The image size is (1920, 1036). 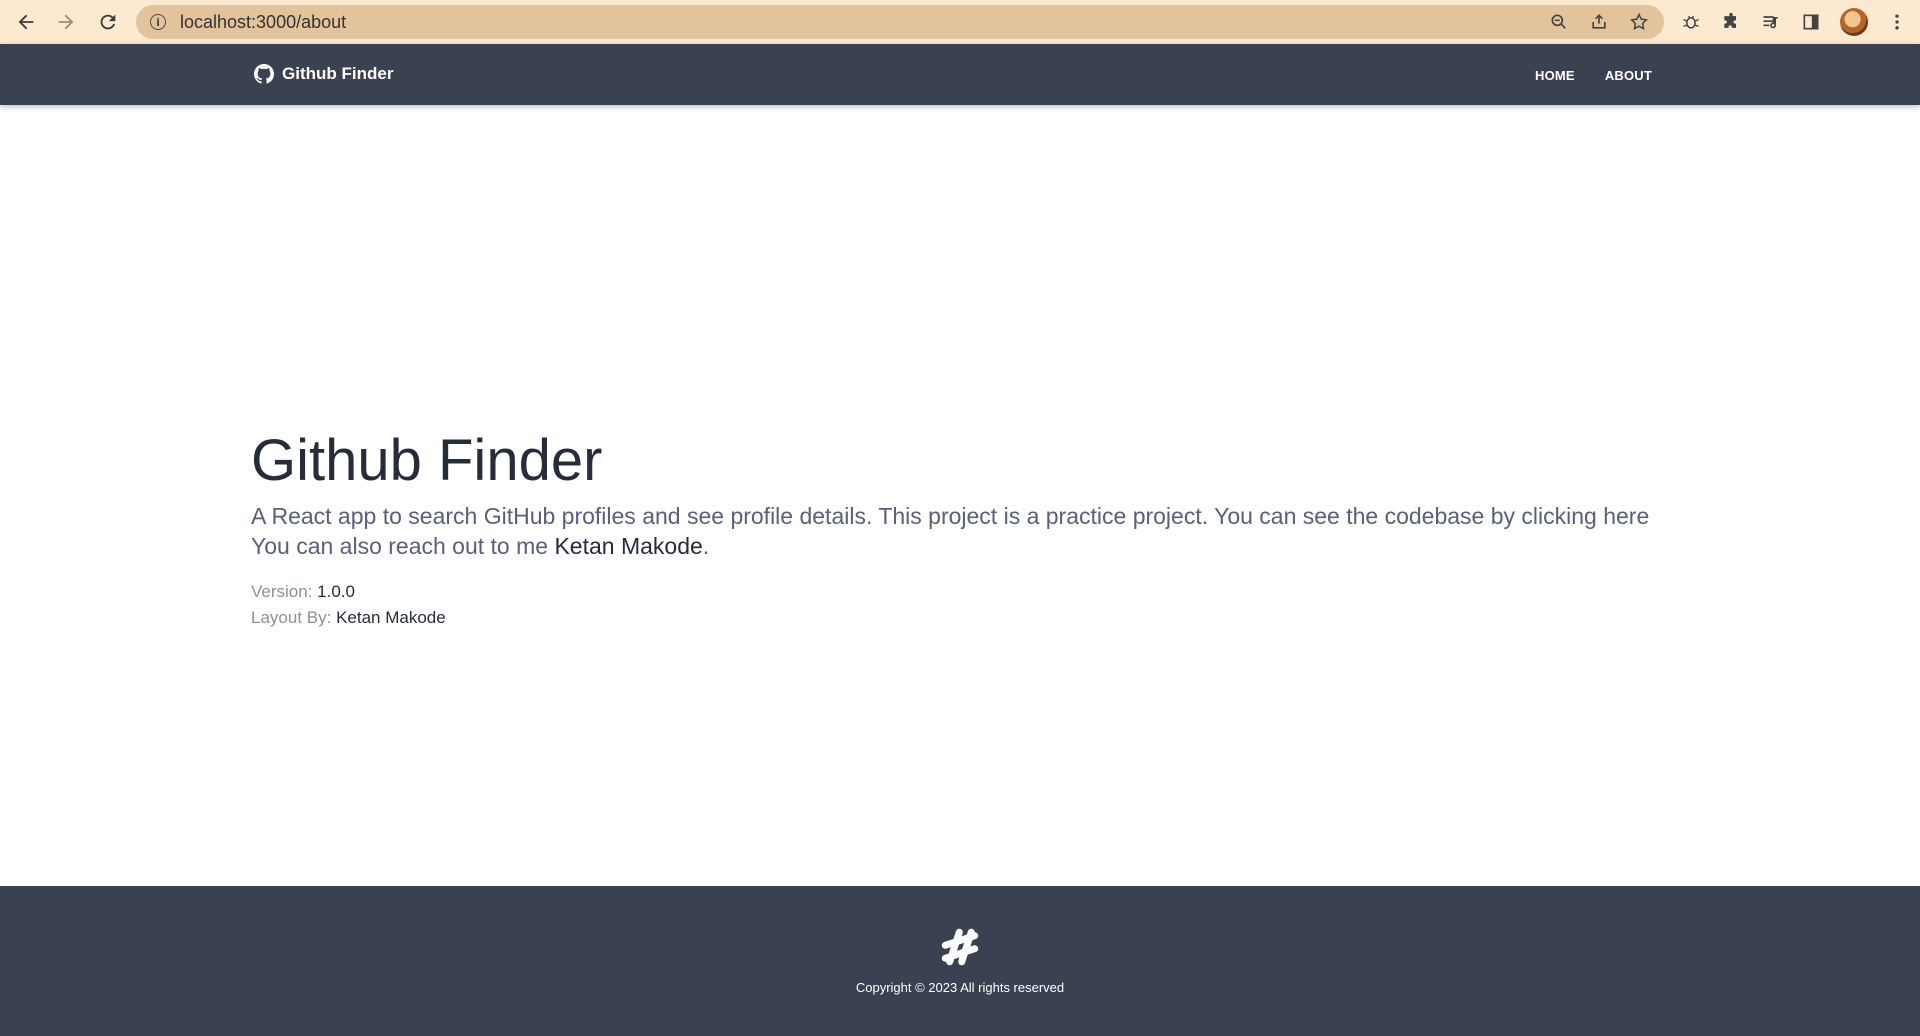 What do you see at coordinates (961, 618) in the screenshot?
I see `layout-row: Layout By: Ketan Makode` at bounding box center [961, 618].